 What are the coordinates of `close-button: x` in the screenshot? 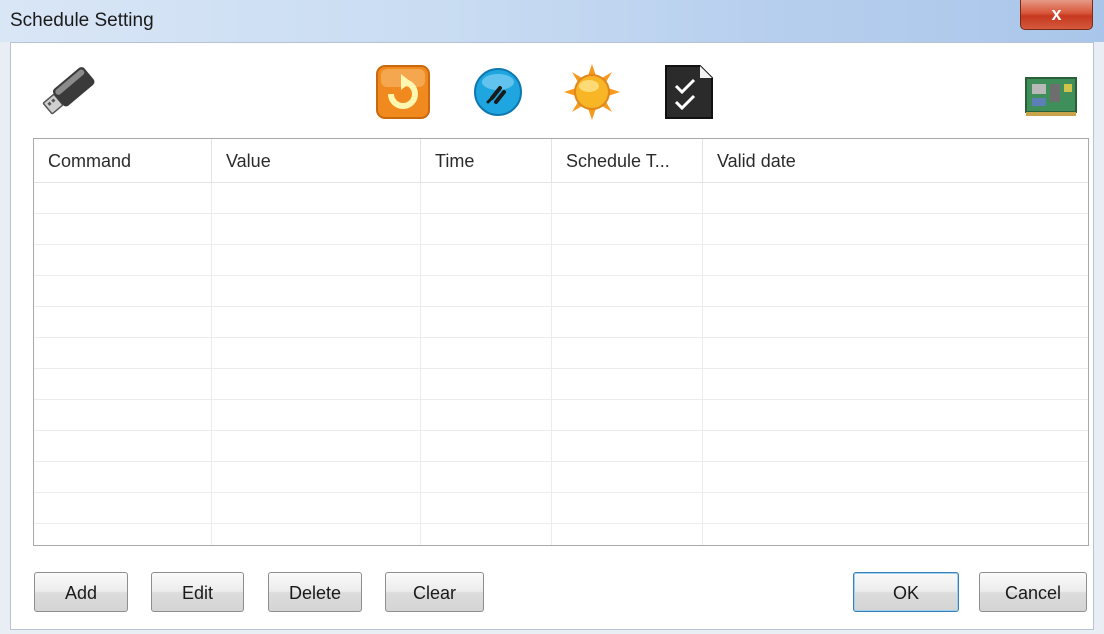 It's located at (1056, 15).